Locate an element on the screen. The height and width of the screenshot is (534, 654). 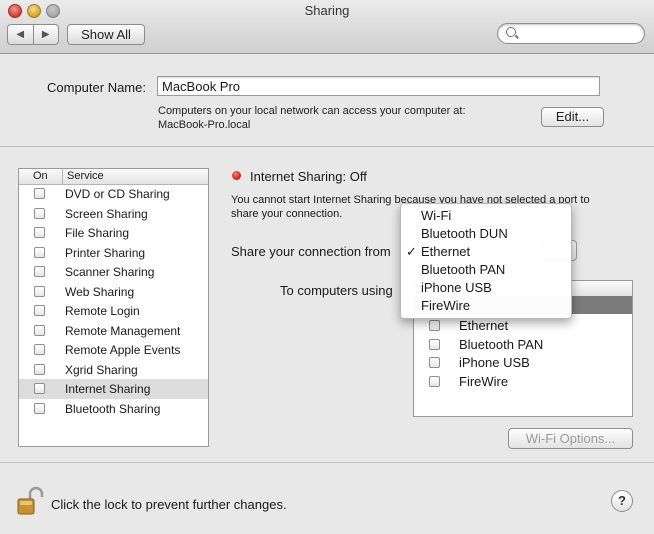
service-row: Screen Sharing is located at coordinates (113, 214).